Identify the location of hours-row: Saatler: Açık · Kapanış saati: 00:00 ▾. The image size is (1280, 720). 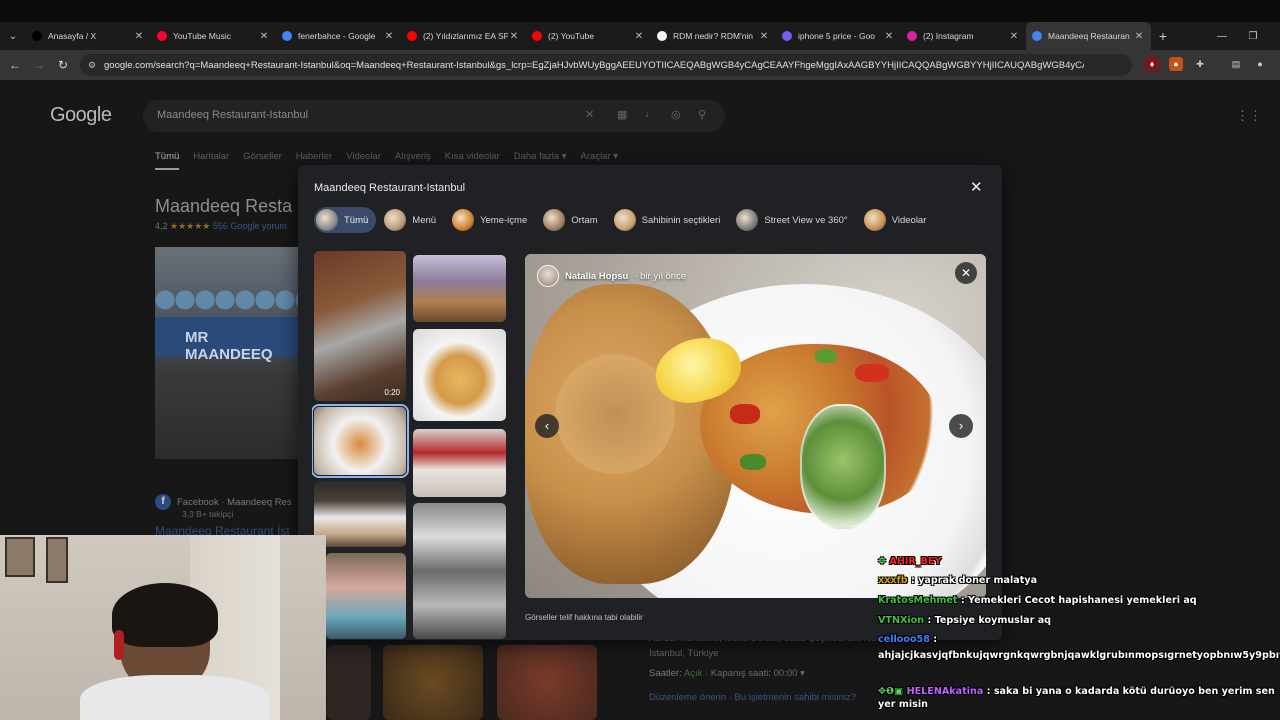
(727, 673).